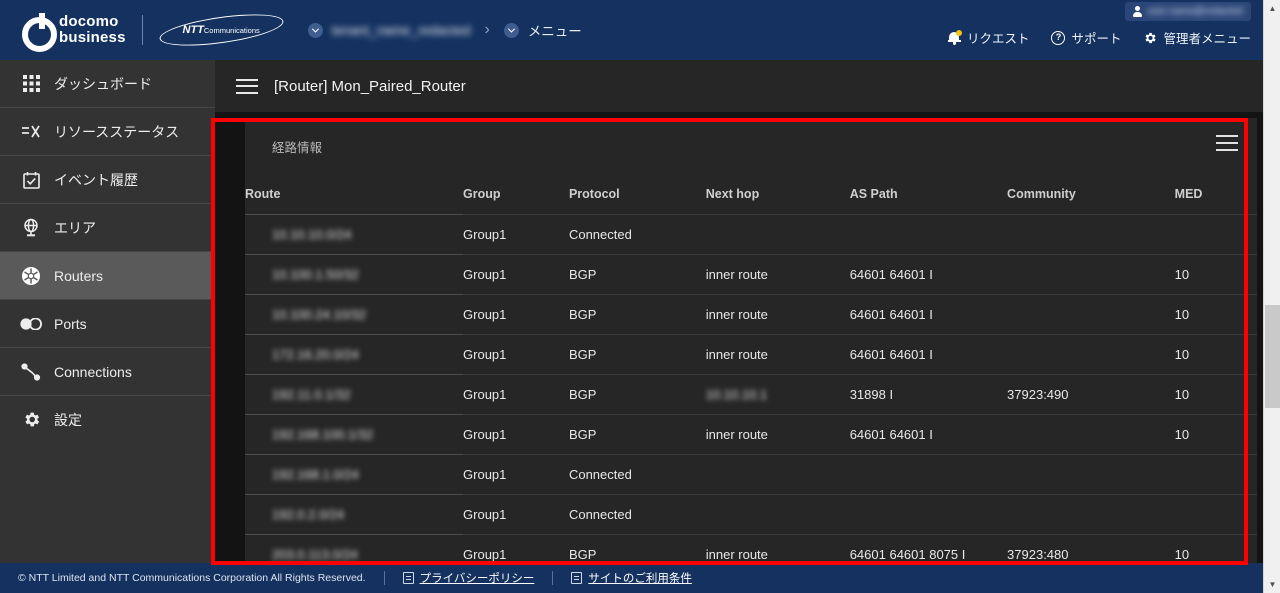  I want to click on person-icon, so click(1138, 11).